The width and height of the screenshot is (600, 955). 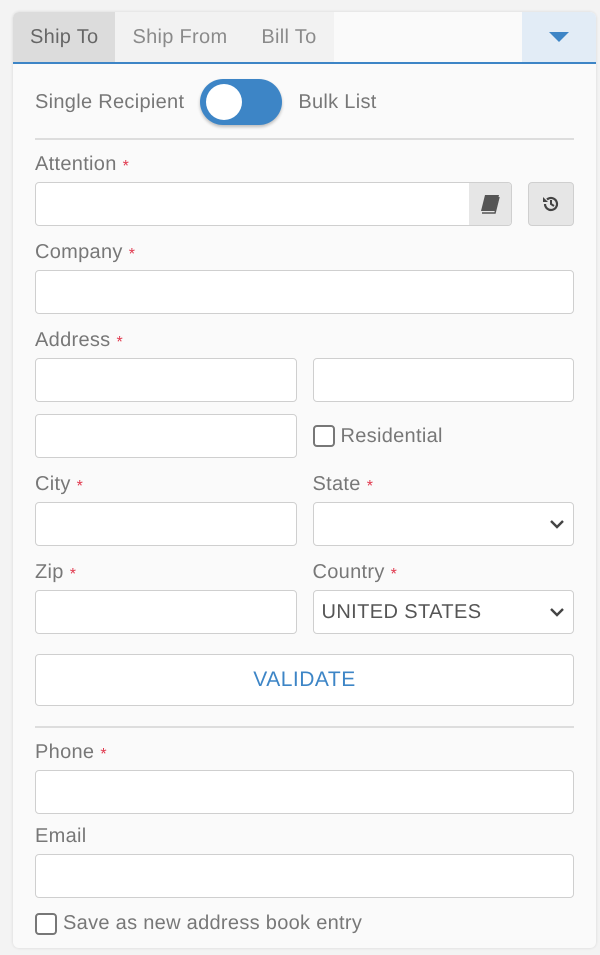 What do you see at coordinates (109, 102) in the screenshot?
I see `toggle-label: Single Recipient` at bounding box center [109, 102].